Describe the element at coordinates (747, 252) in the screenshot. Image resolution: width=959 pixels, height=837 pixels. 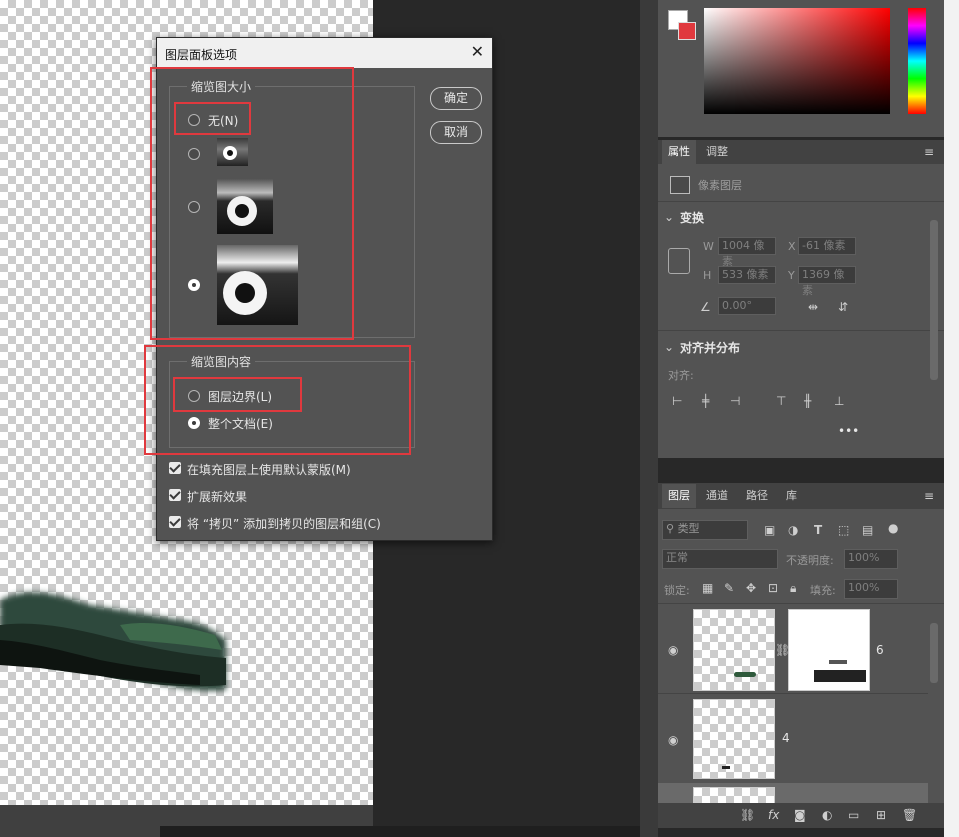
I see `width-field: 1004 像素` at that location.